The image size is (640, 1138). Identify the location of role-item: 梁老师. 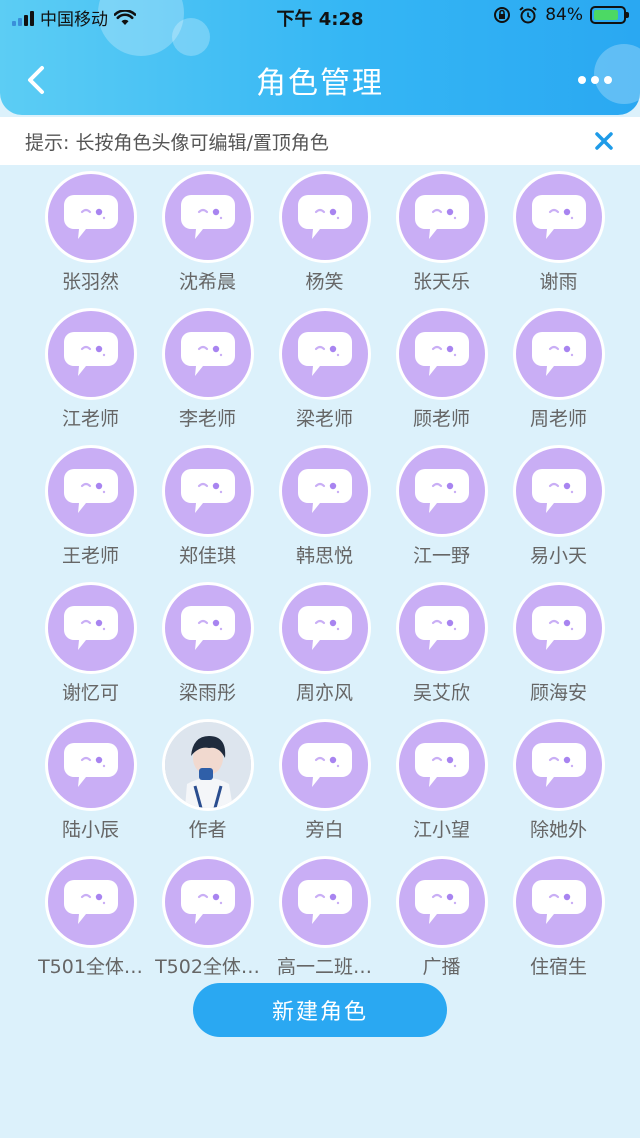
(324, 373).